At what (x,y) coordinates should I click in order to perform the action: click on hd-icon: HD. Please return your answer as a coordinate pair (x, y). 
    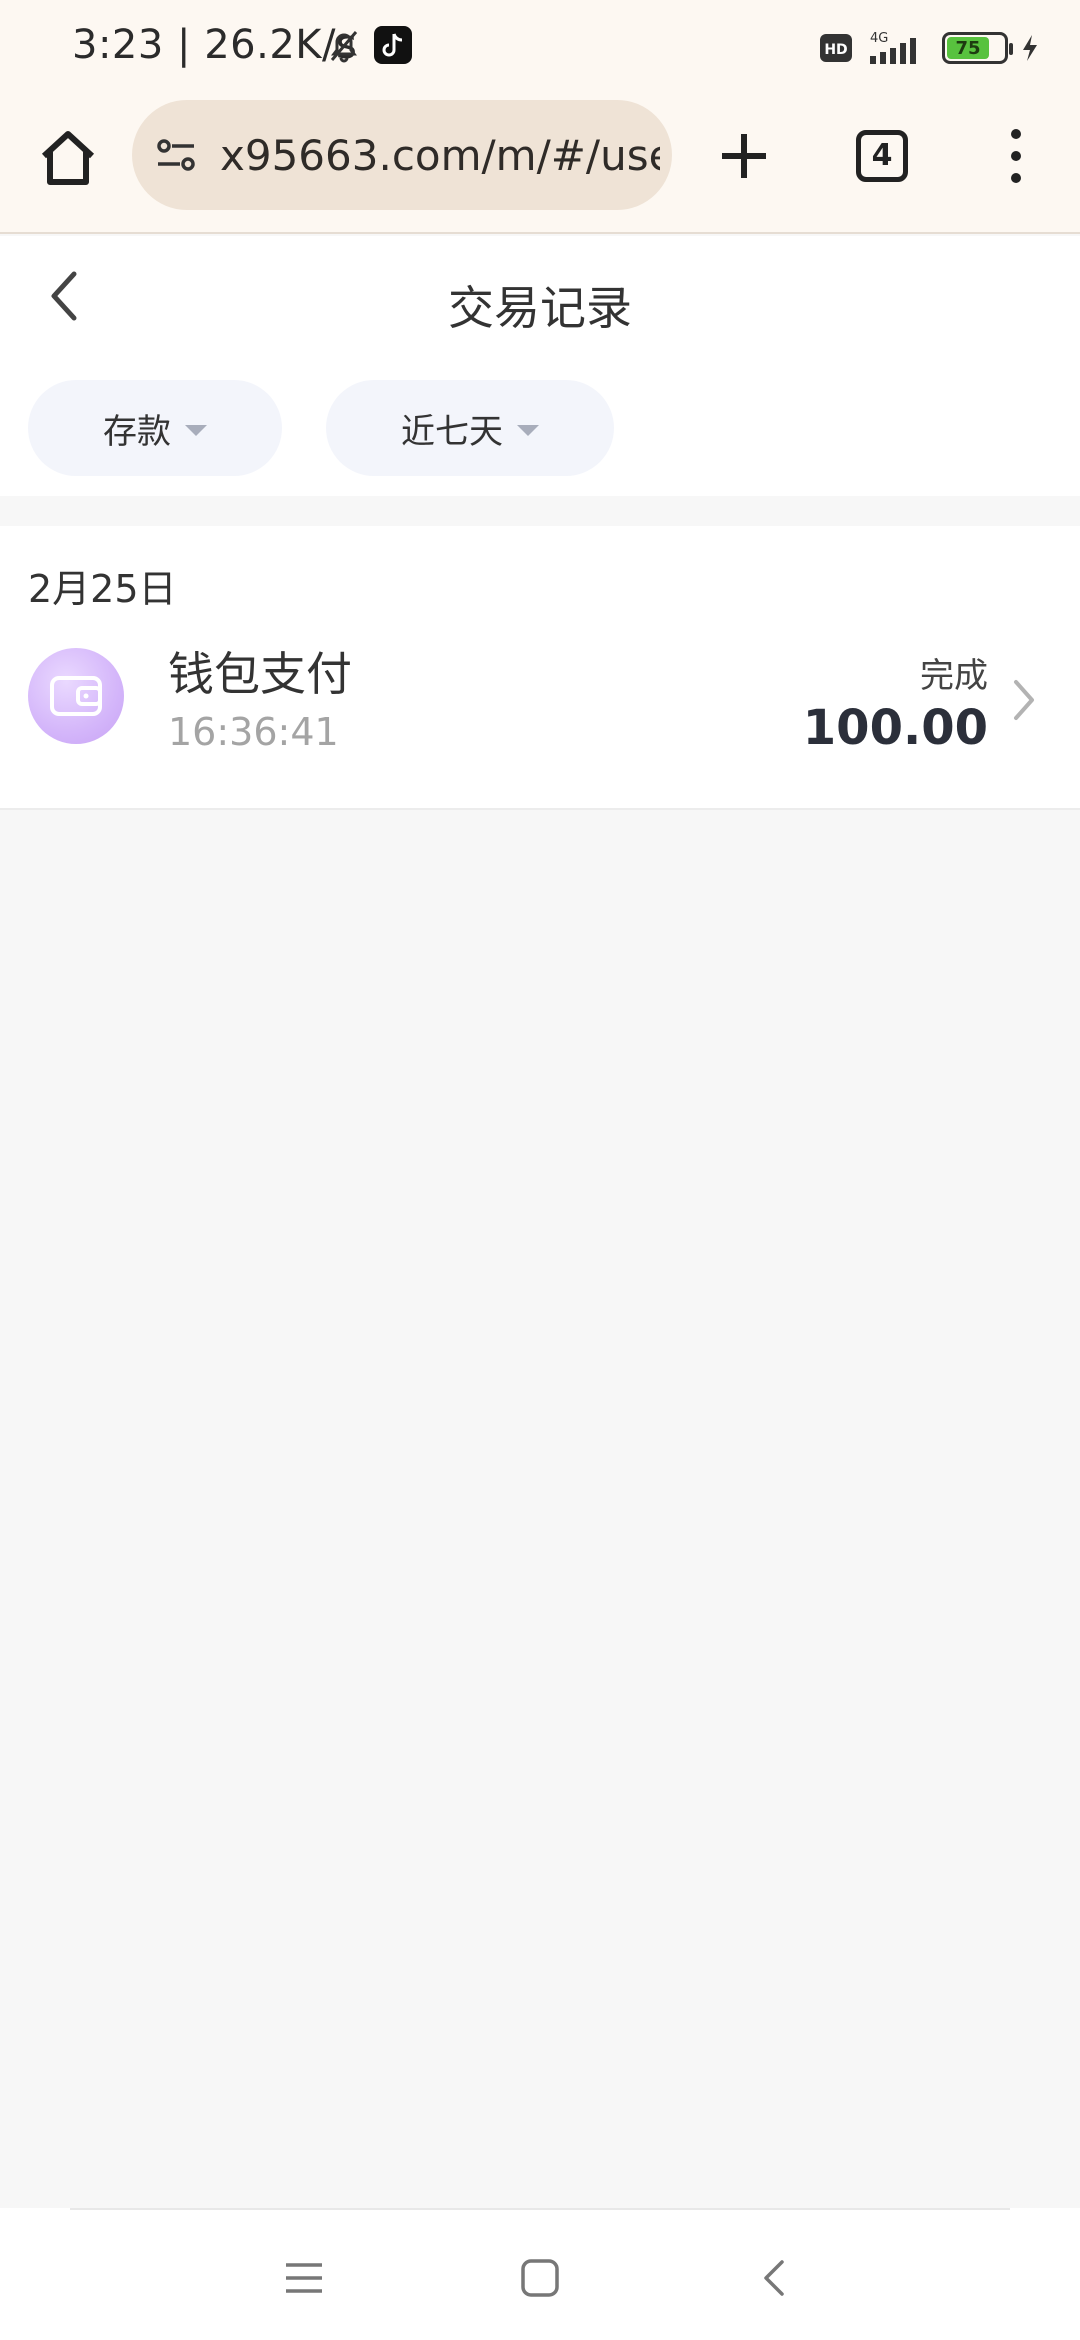
    Looking at the image, I should click on (836, 48).